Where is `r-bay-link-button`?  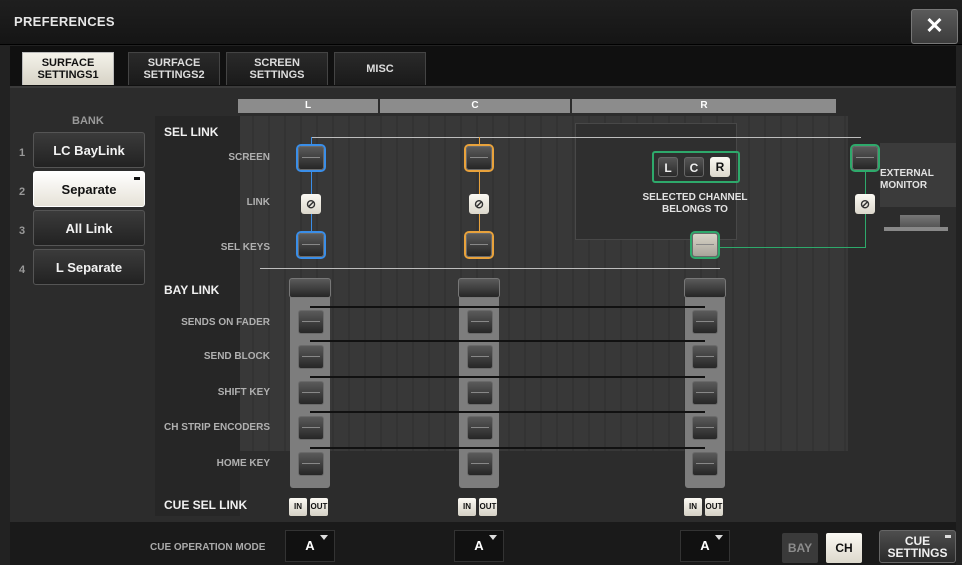 r-bay-link-button is located at coordinates (705, 288).